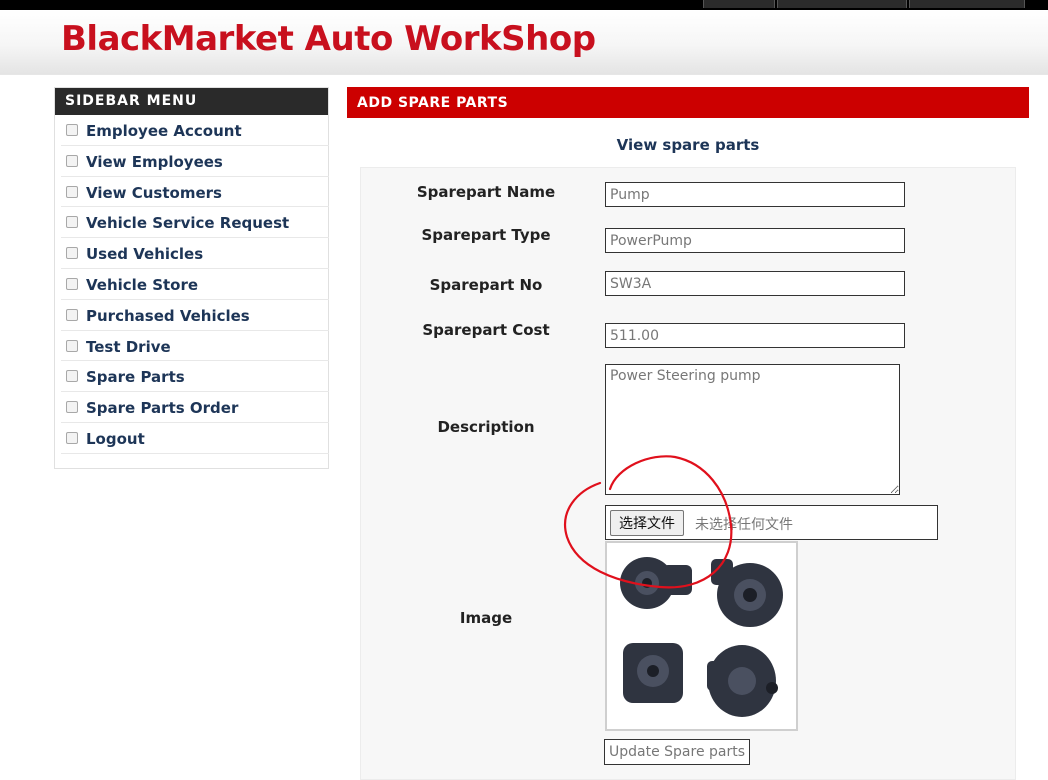 Image resolution: width=1048 pixels, height=780 pixels. What do you see at coordinates (752, 429) in the screenshot?
I see `description-textarea: Power Steering pump` at bounding box center [752, 429].